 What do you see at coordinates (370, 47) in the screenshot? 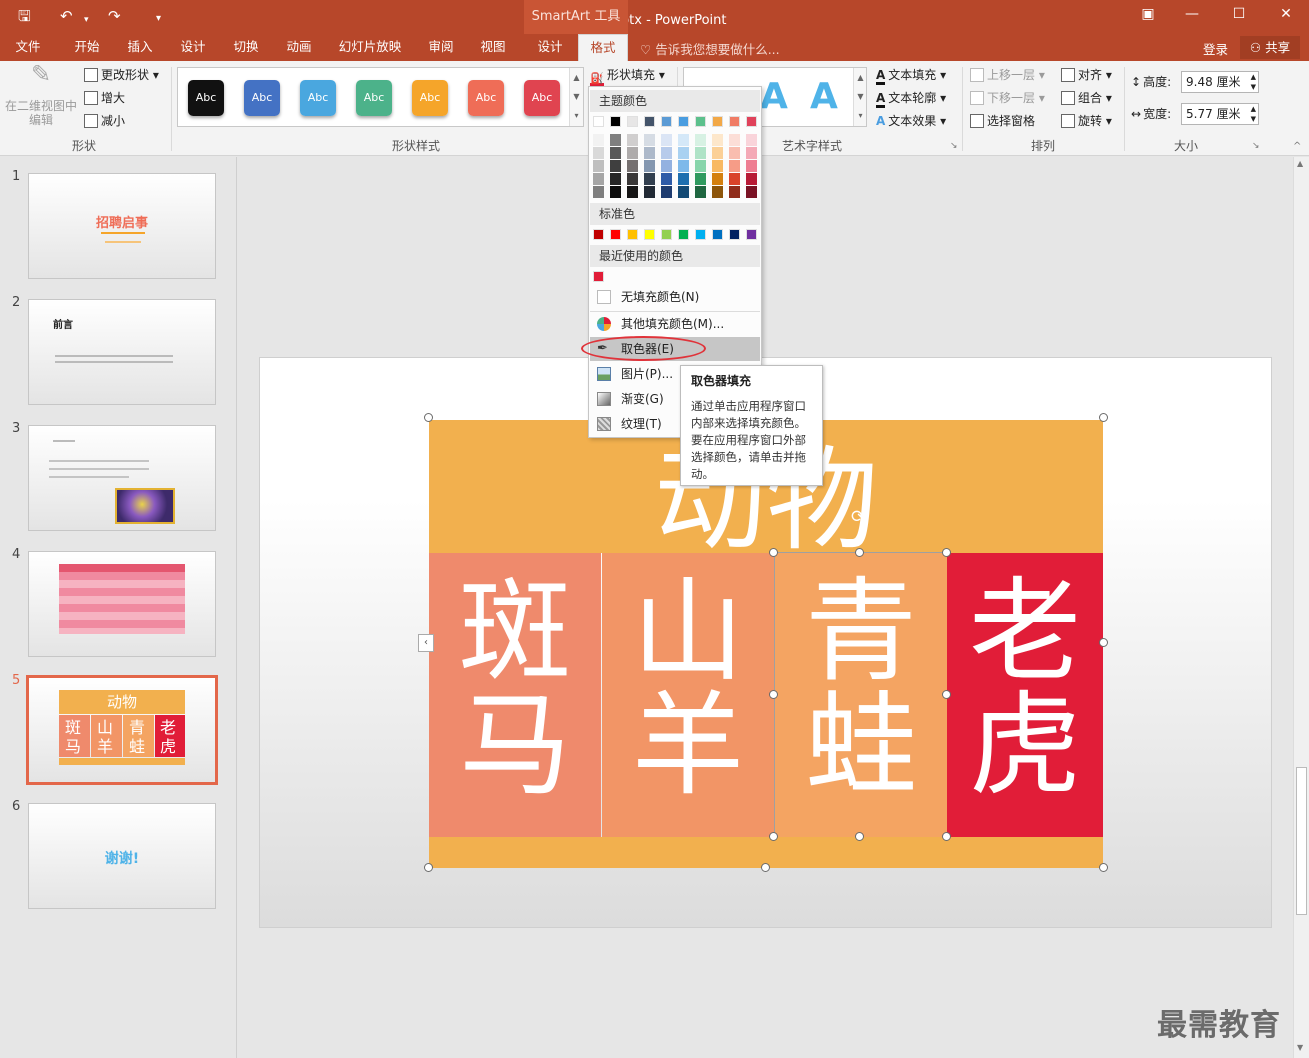
I see `tab-slideshow: 幻灯片放映` at bounding box center [370, 47].